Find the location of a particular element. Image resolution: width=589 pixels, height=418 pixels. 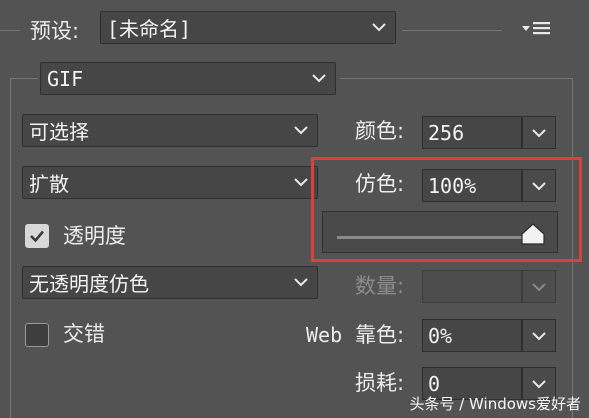

web-snap-dropdown-button is located at coordinates (539, 335).